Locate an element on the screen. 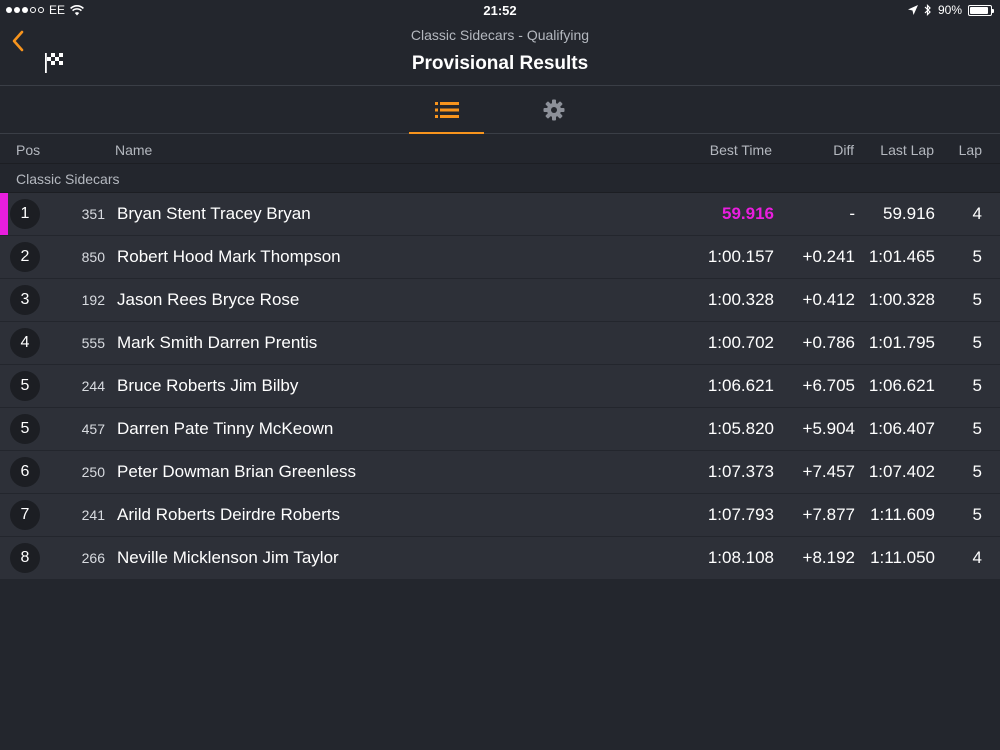  last-lap-time: 1:01.795 is located at coordinates (901, 342).